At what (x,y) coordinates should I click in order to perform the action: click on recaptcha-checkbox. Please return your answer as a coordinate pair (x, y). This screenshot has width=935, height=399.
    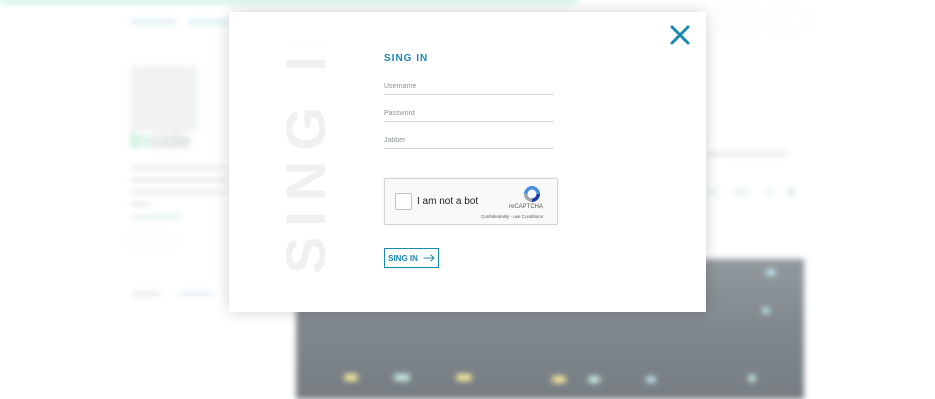
    Looking at the image, I should click on (403, 201).